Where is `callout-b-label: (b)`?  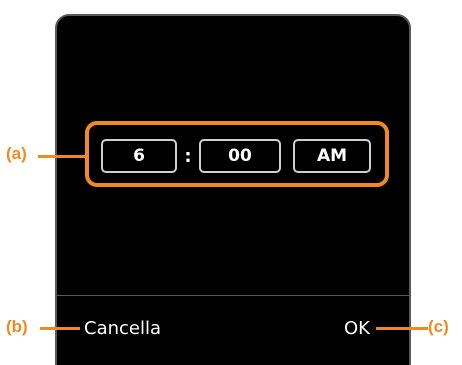
callout-b-label: (b) is located at coordinates (17, 326).